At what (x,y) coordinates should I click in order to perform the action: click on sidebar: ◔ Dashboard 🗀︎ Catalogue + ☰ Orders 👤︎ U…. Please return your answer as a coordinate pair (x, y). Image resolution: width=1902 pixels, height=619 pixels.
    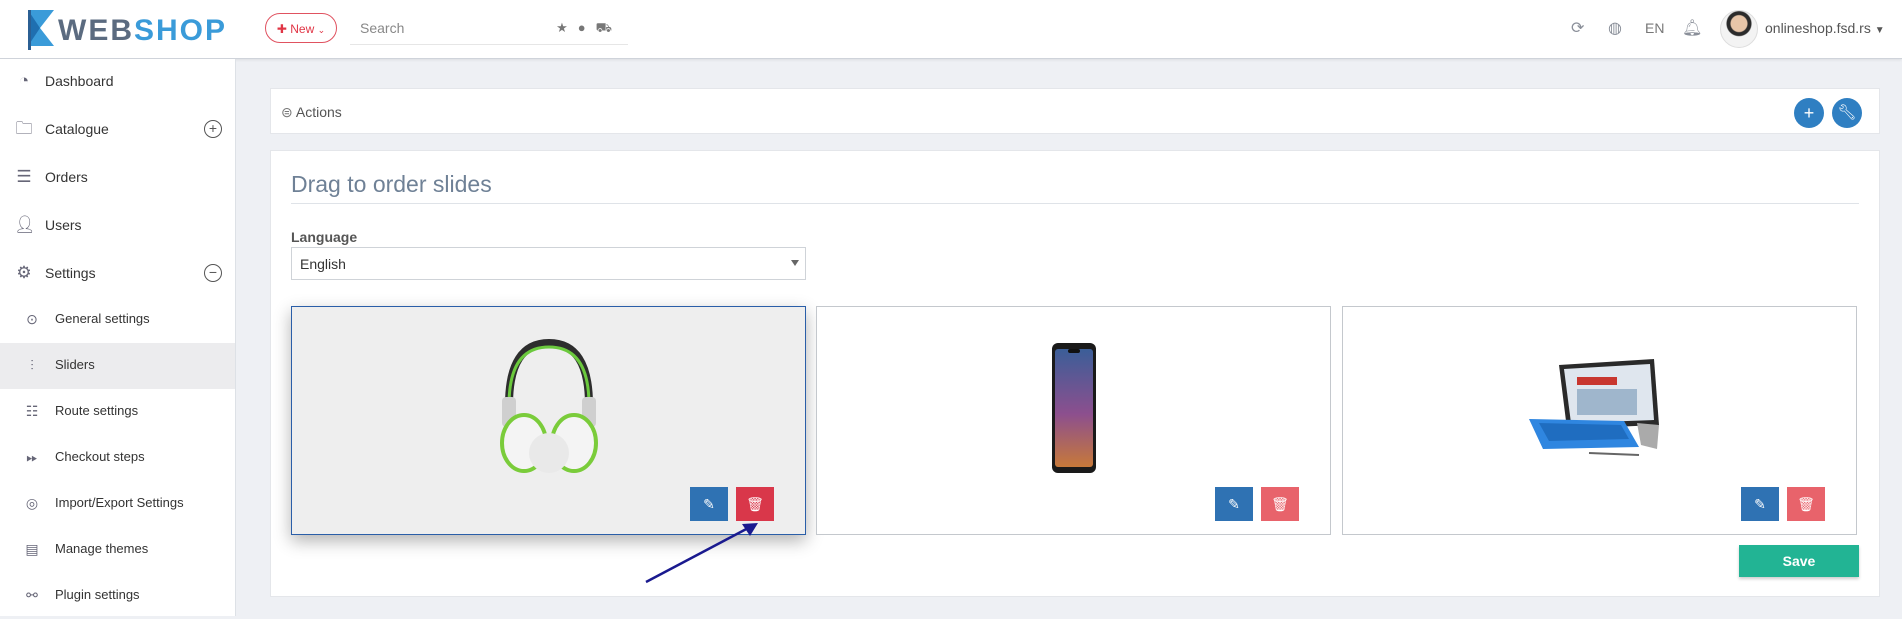
    Looking at the image, I should click on (118, 337).